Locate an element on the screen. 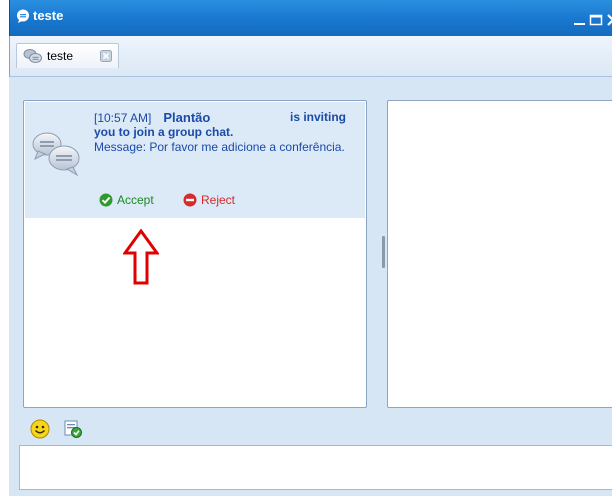  accept-label: Accept is located at coordinates (135, 200).